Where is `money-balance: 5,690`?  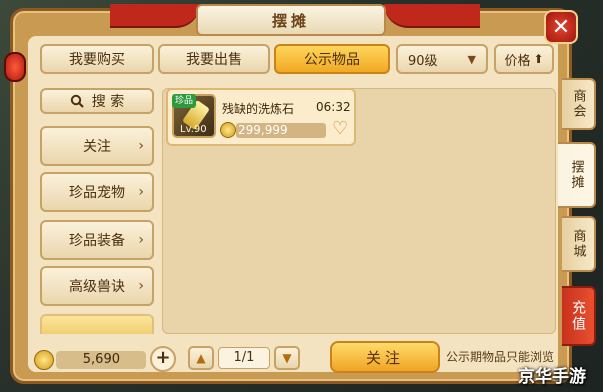 money-balance: 5,690 is located at coordinates (101, 360).